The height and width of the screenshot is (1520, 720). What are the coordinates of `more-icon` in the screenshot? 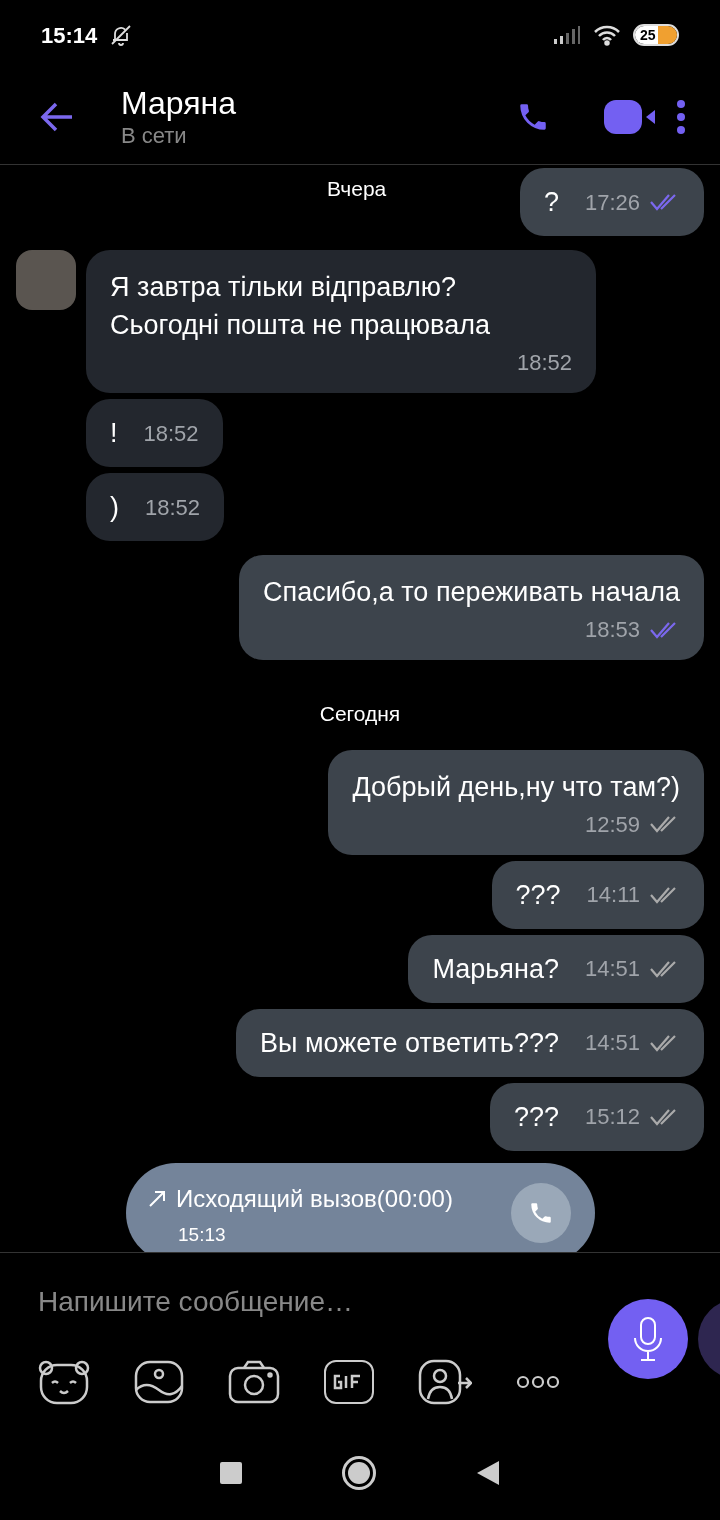 It's located at (681, 117).